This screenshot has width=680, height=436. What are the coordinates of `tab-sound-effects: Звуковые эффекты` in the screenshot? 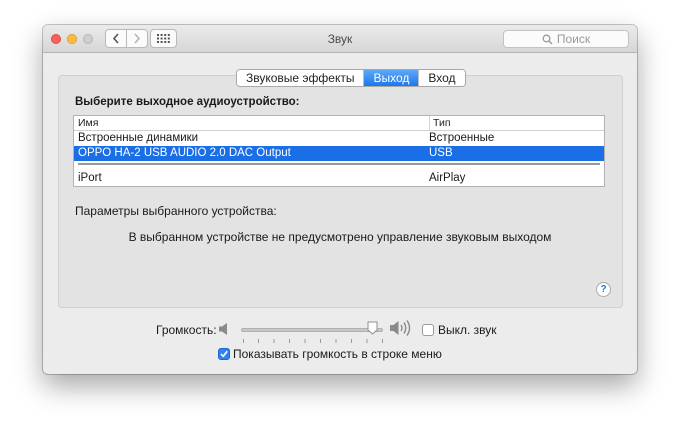 It's located at (300, 78).